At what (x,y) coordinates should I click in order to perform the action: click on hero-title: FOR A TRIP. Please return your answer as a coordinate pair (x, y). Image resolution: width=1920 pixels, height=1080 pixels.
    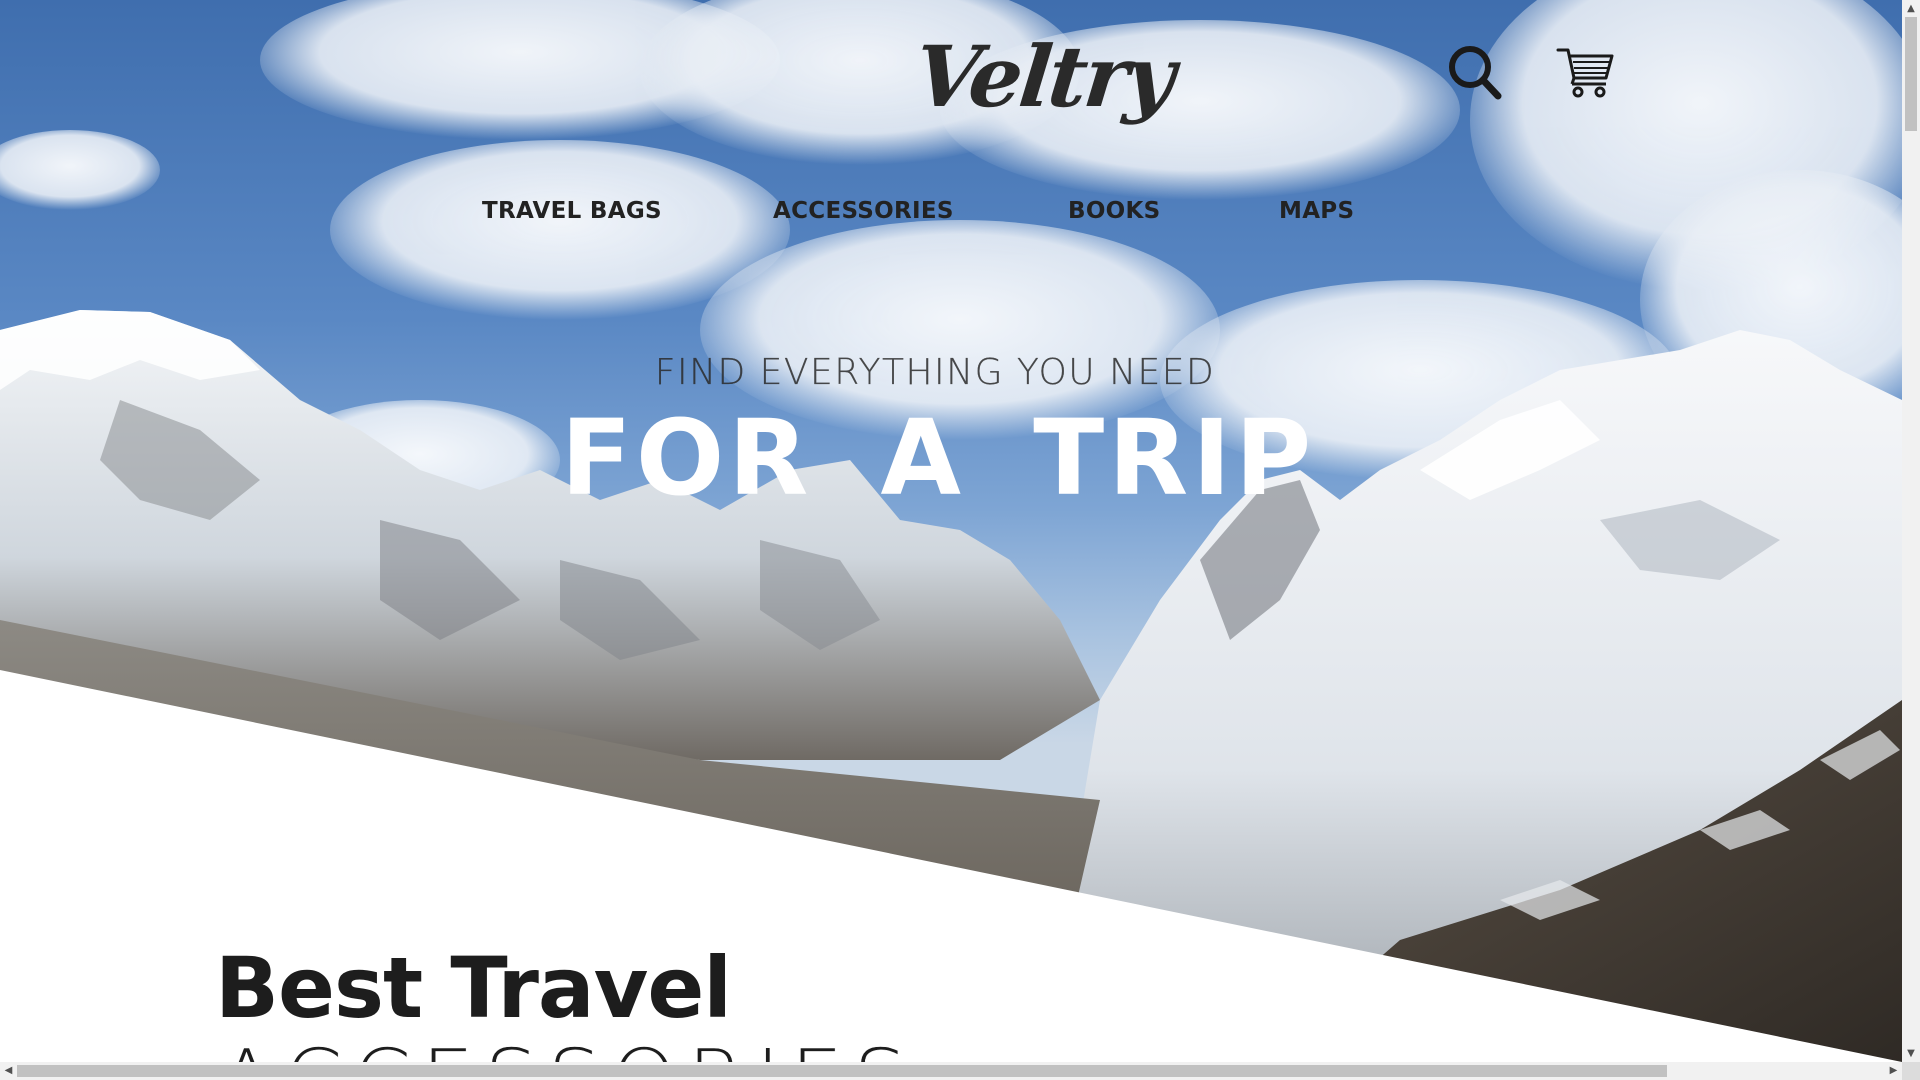
    Looking at the image, I should click on (938, 458).